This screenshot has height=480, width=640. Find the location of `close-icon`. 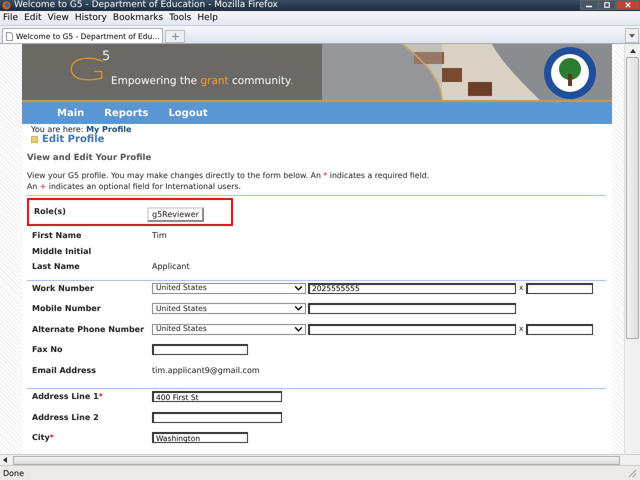

close-icon is located at coordinates (628, 5).